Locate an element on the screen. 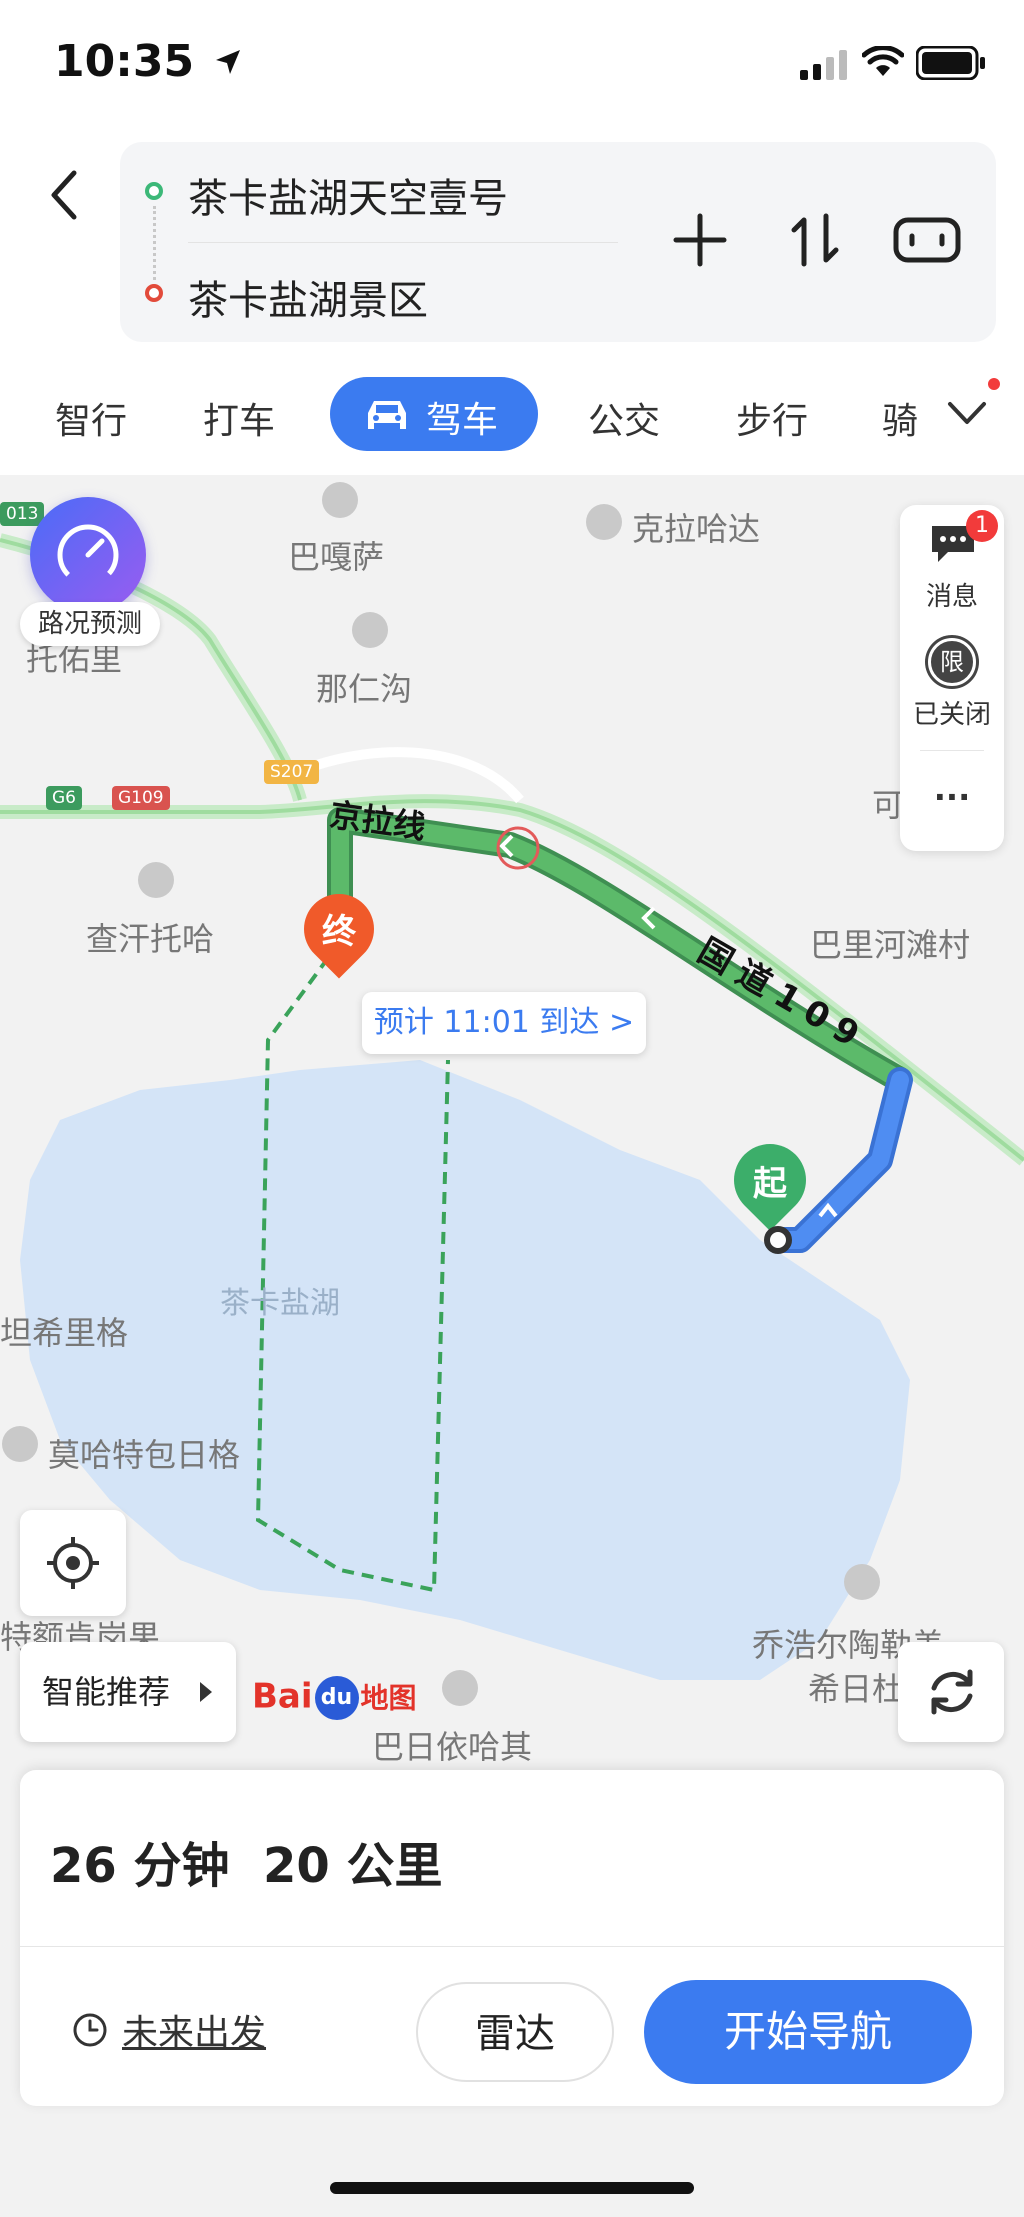 Image resolution: width=1024 pixels, height=2217 pixels. place-label: 巴嘎萨 is located at coordinates (336, 557).